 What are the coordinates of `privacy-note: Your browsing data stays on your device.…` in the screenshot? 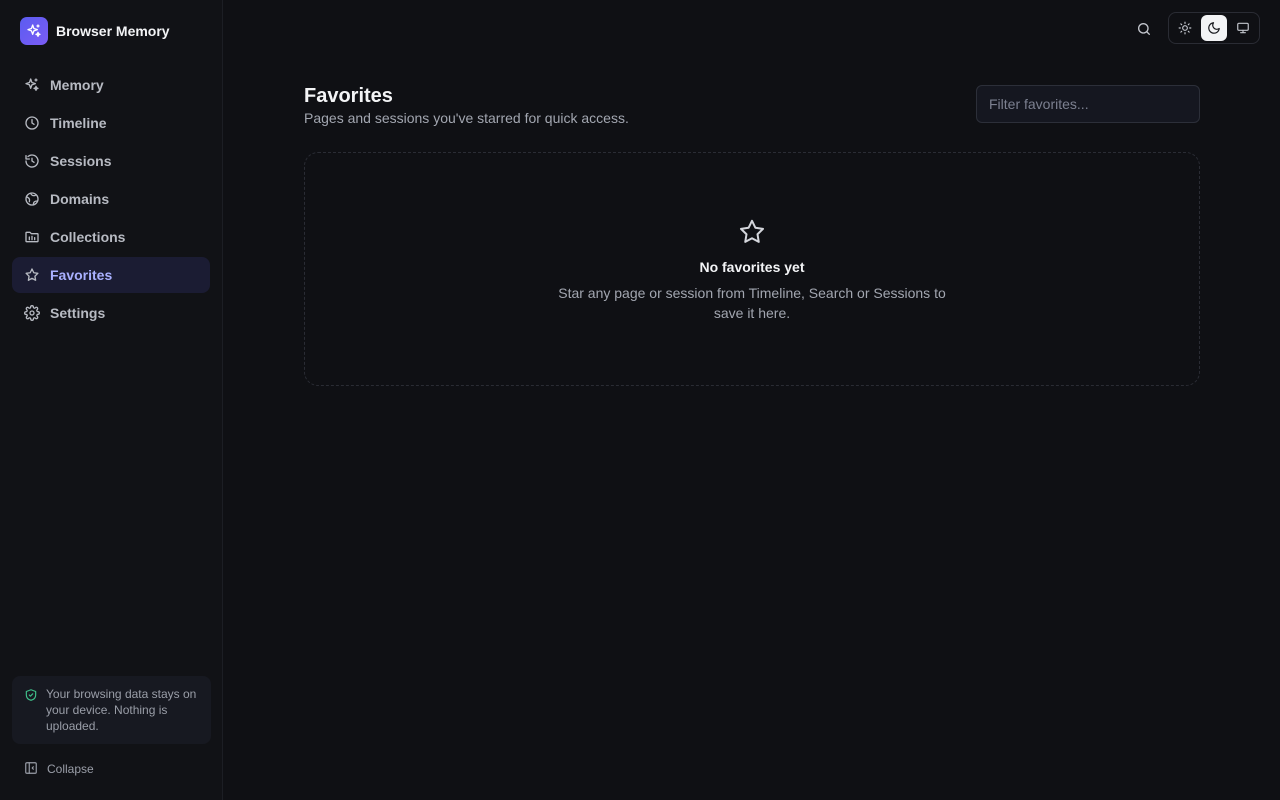 It's located at (111, 710).